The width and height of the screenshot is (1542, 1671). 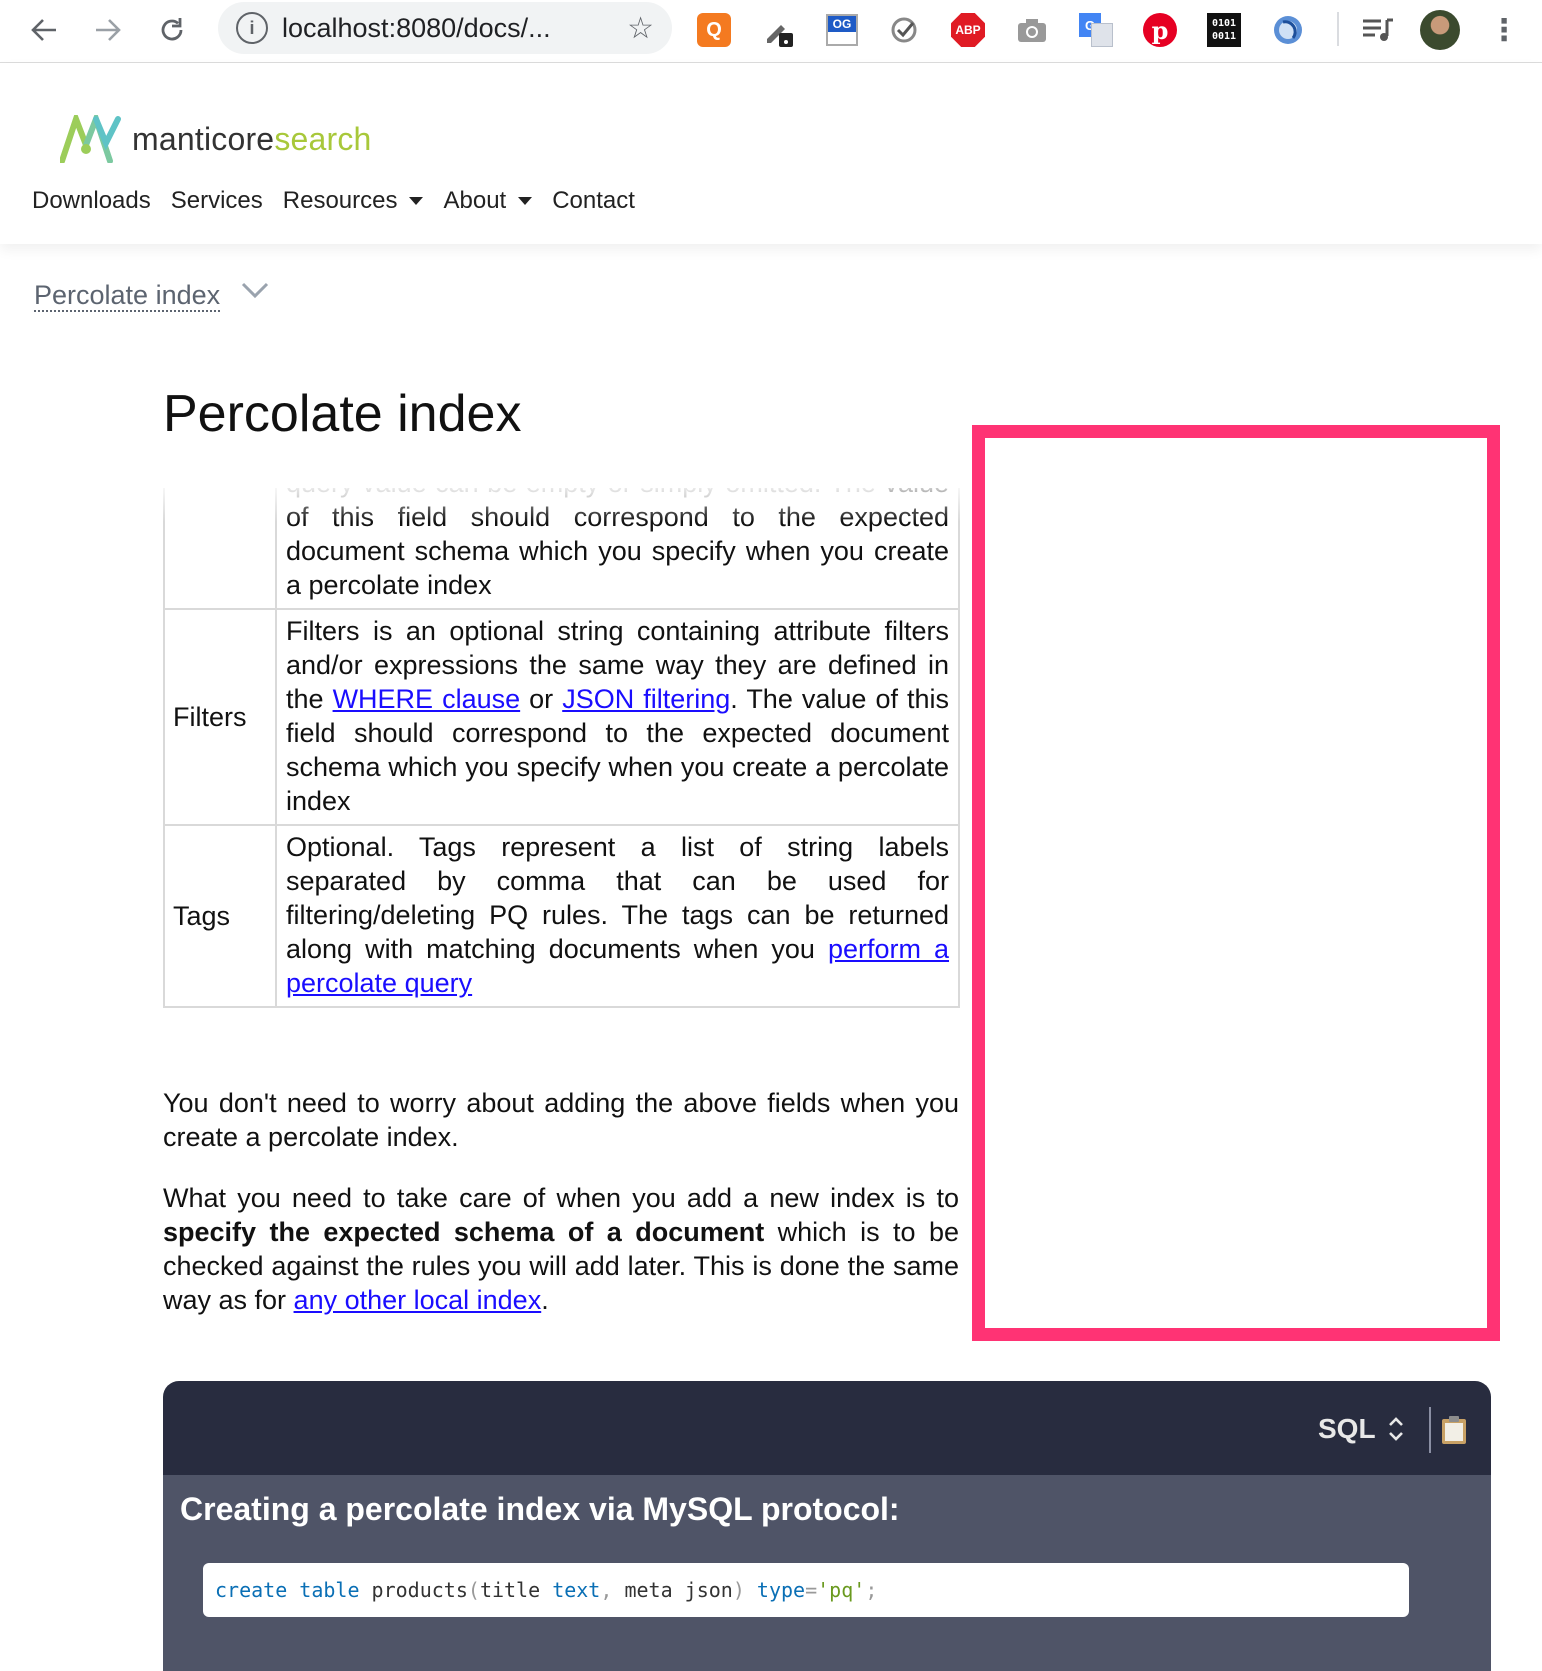 What do you see at coordinates (127, 296) in the screenshot?
I see `breadcrumb: Percolate index` at bounding box center [127, 296].